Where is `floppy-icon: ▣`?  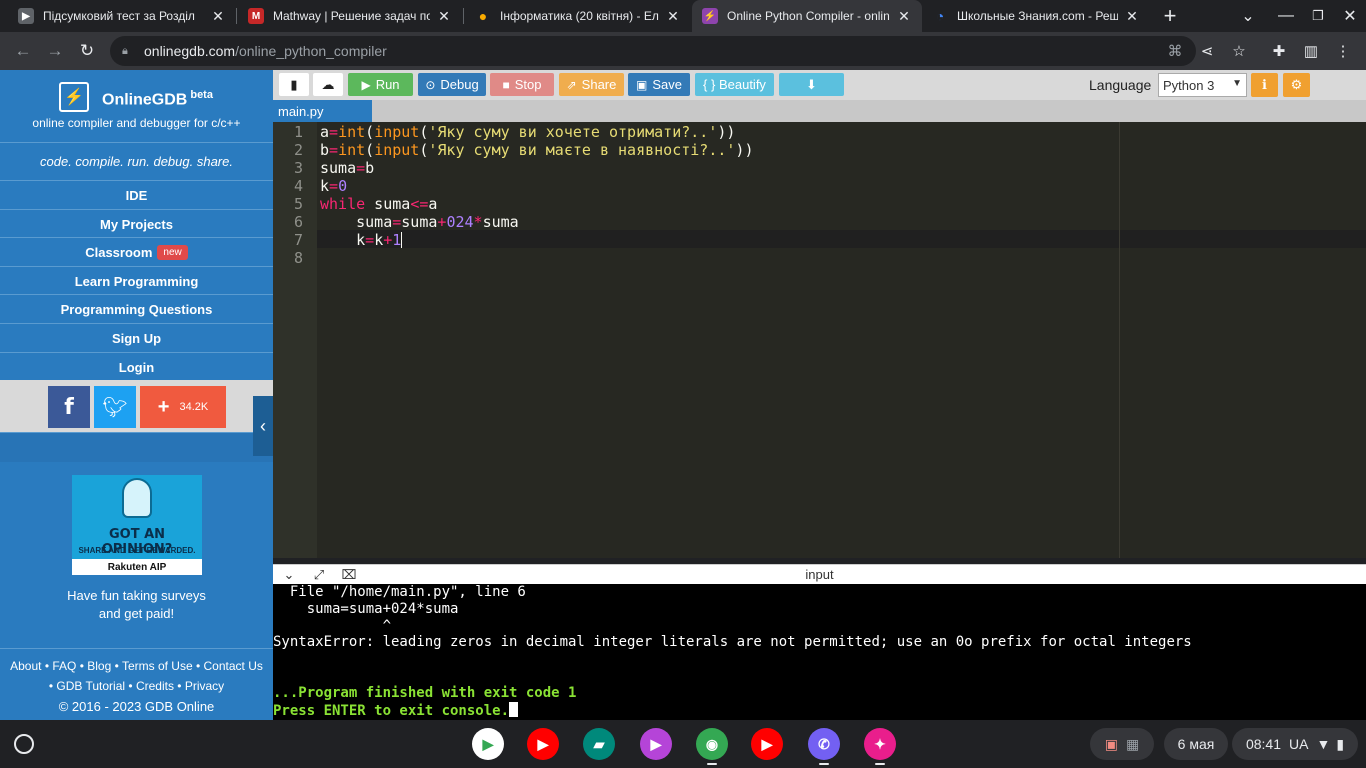
floppy-icon: ▣ is located at coordinates (642, 84).